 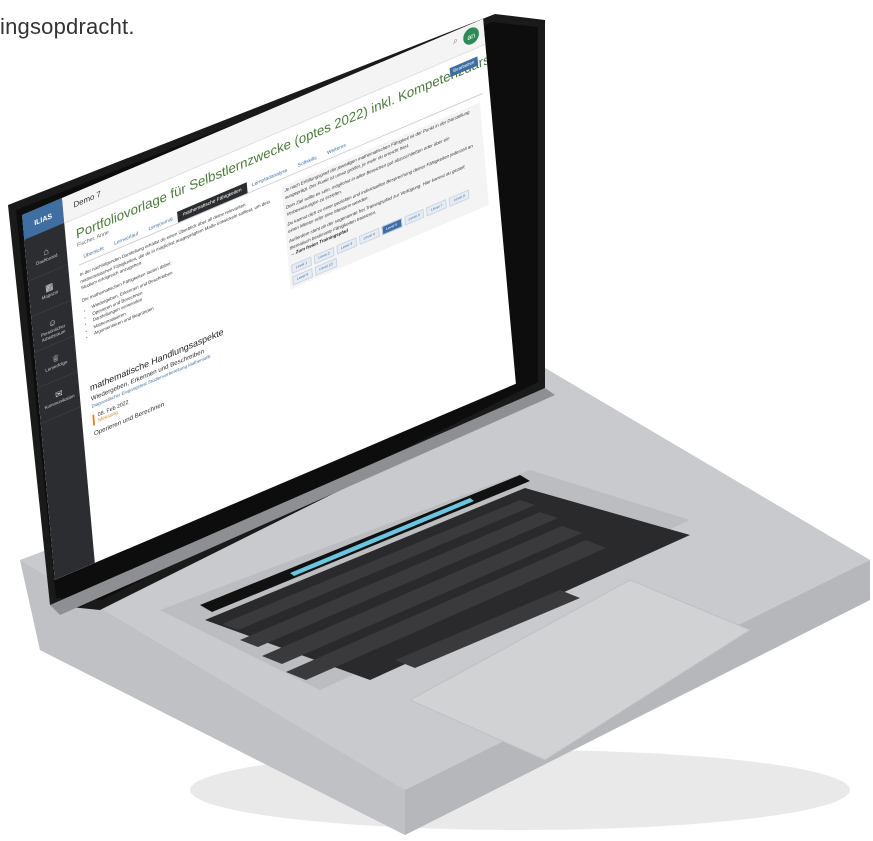 What do you see at coordinates (87, 199) in the screenshot?
I see `window-title: Demo 7` at bounding box center [87, 199].